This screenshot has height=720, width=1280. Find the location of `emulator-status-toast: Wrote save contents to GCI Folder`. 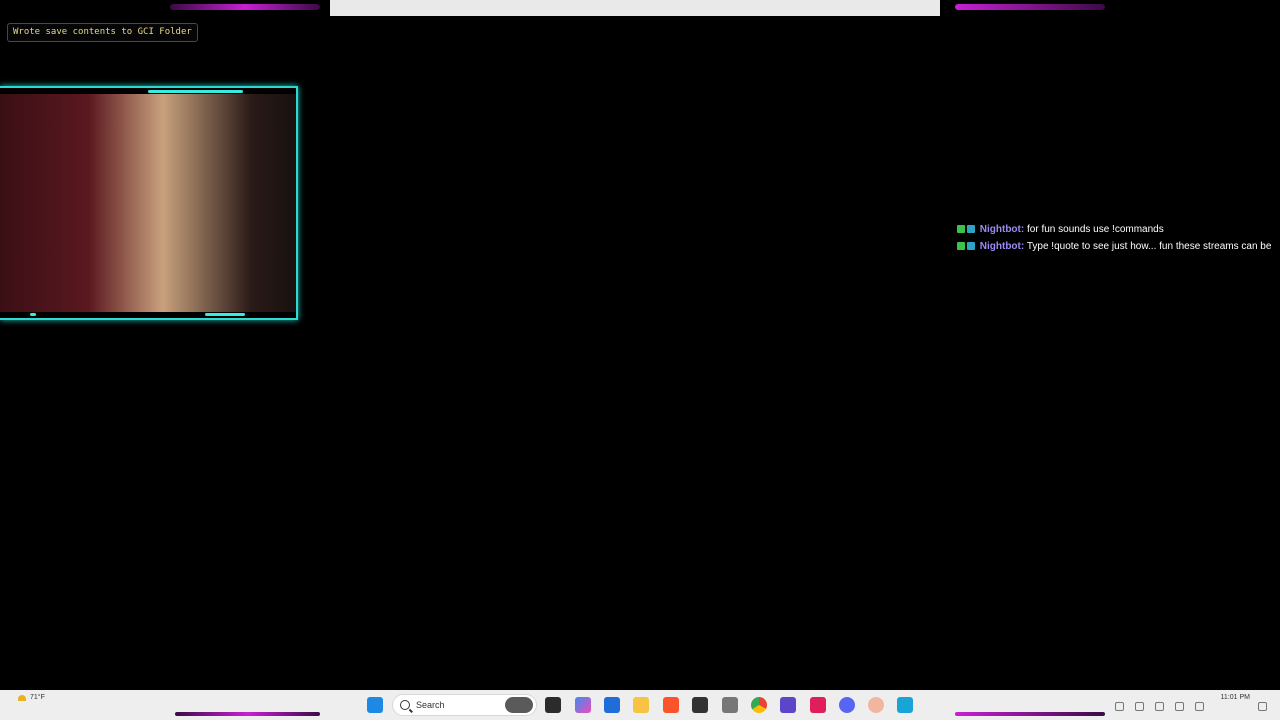

emulator-status-toast: Wrote save contents to GCI Folder is located at coordinates (102, 32).